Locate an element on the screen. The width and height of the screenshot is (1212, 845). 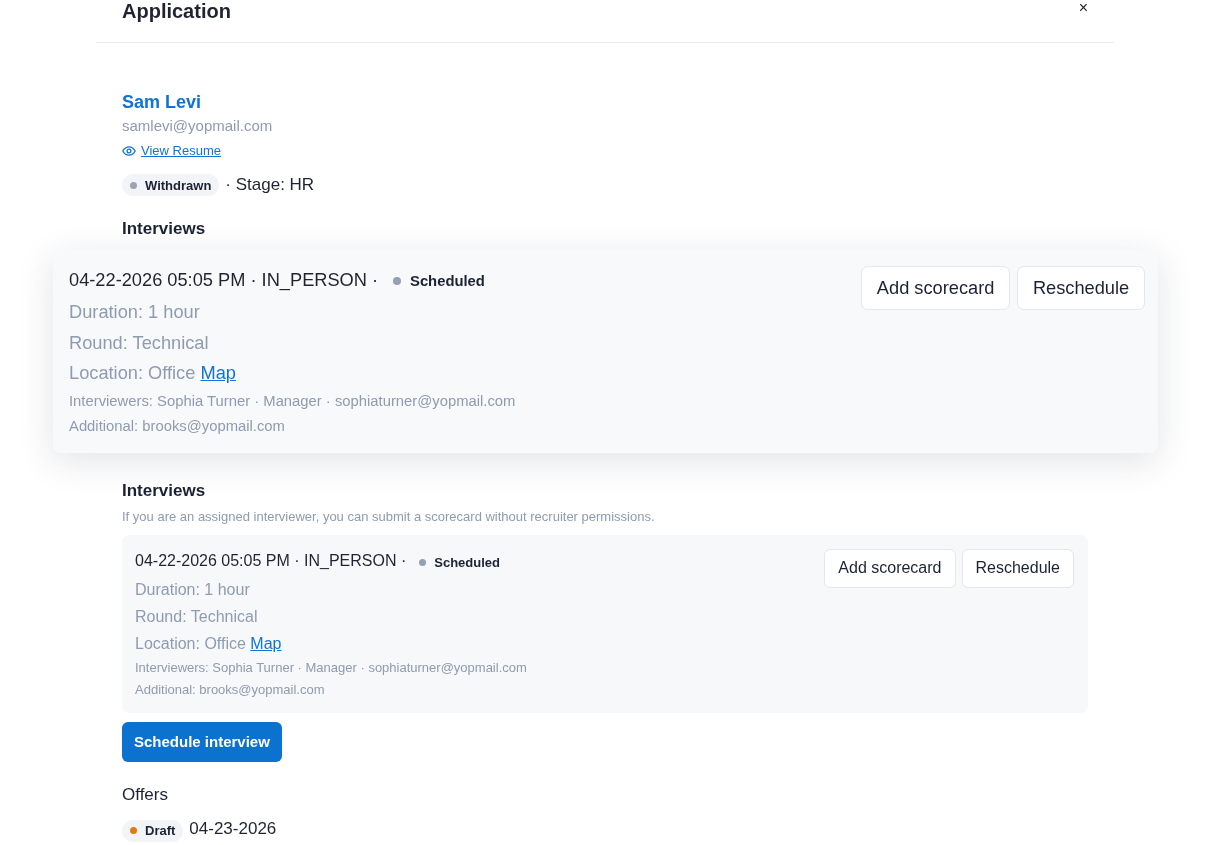
section-heading: Offers is located at coordinates (145, 794).